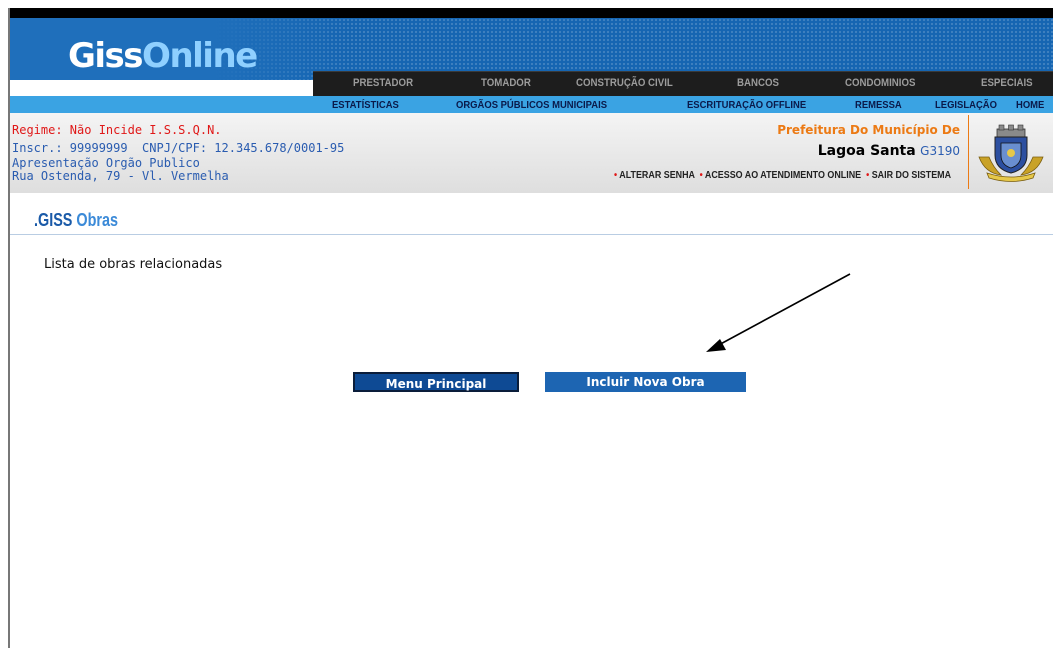  I want to click on annotation-arrow-icon, so click(778, 312).